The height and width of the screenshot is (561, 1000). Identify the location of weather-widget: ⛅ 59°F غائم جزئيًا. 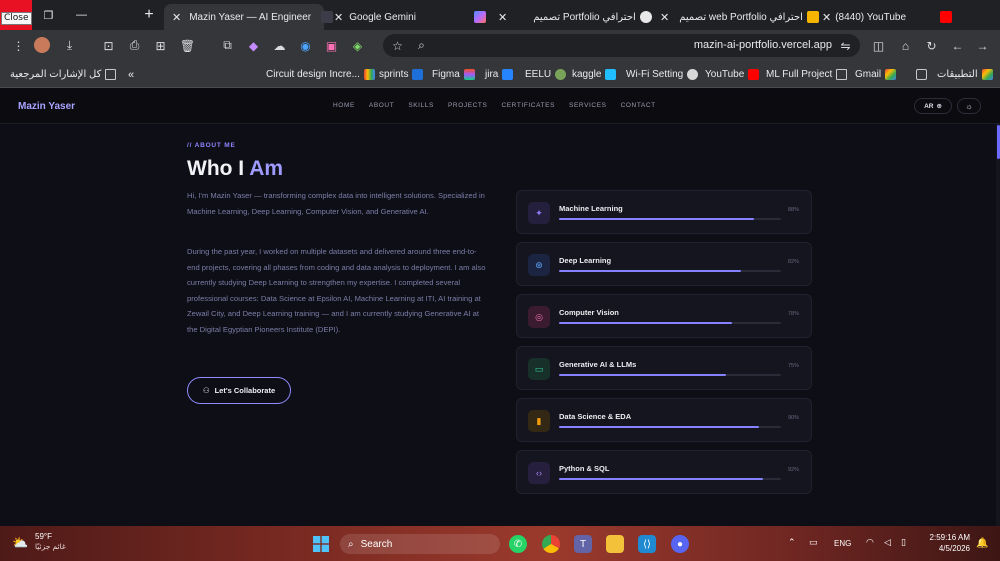
(39, 542).